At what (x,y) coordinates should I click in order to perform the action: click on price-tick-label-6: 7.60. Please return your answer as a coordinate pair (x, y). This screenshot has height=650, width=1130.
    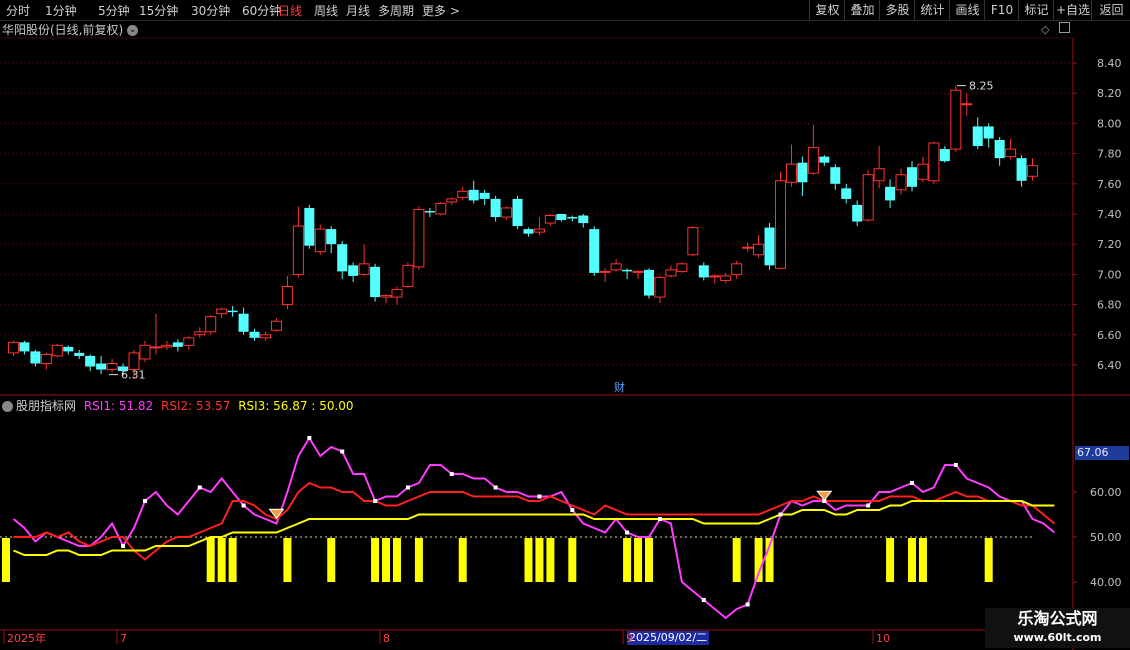
    Looking at the image, I should click on (1109, 184).